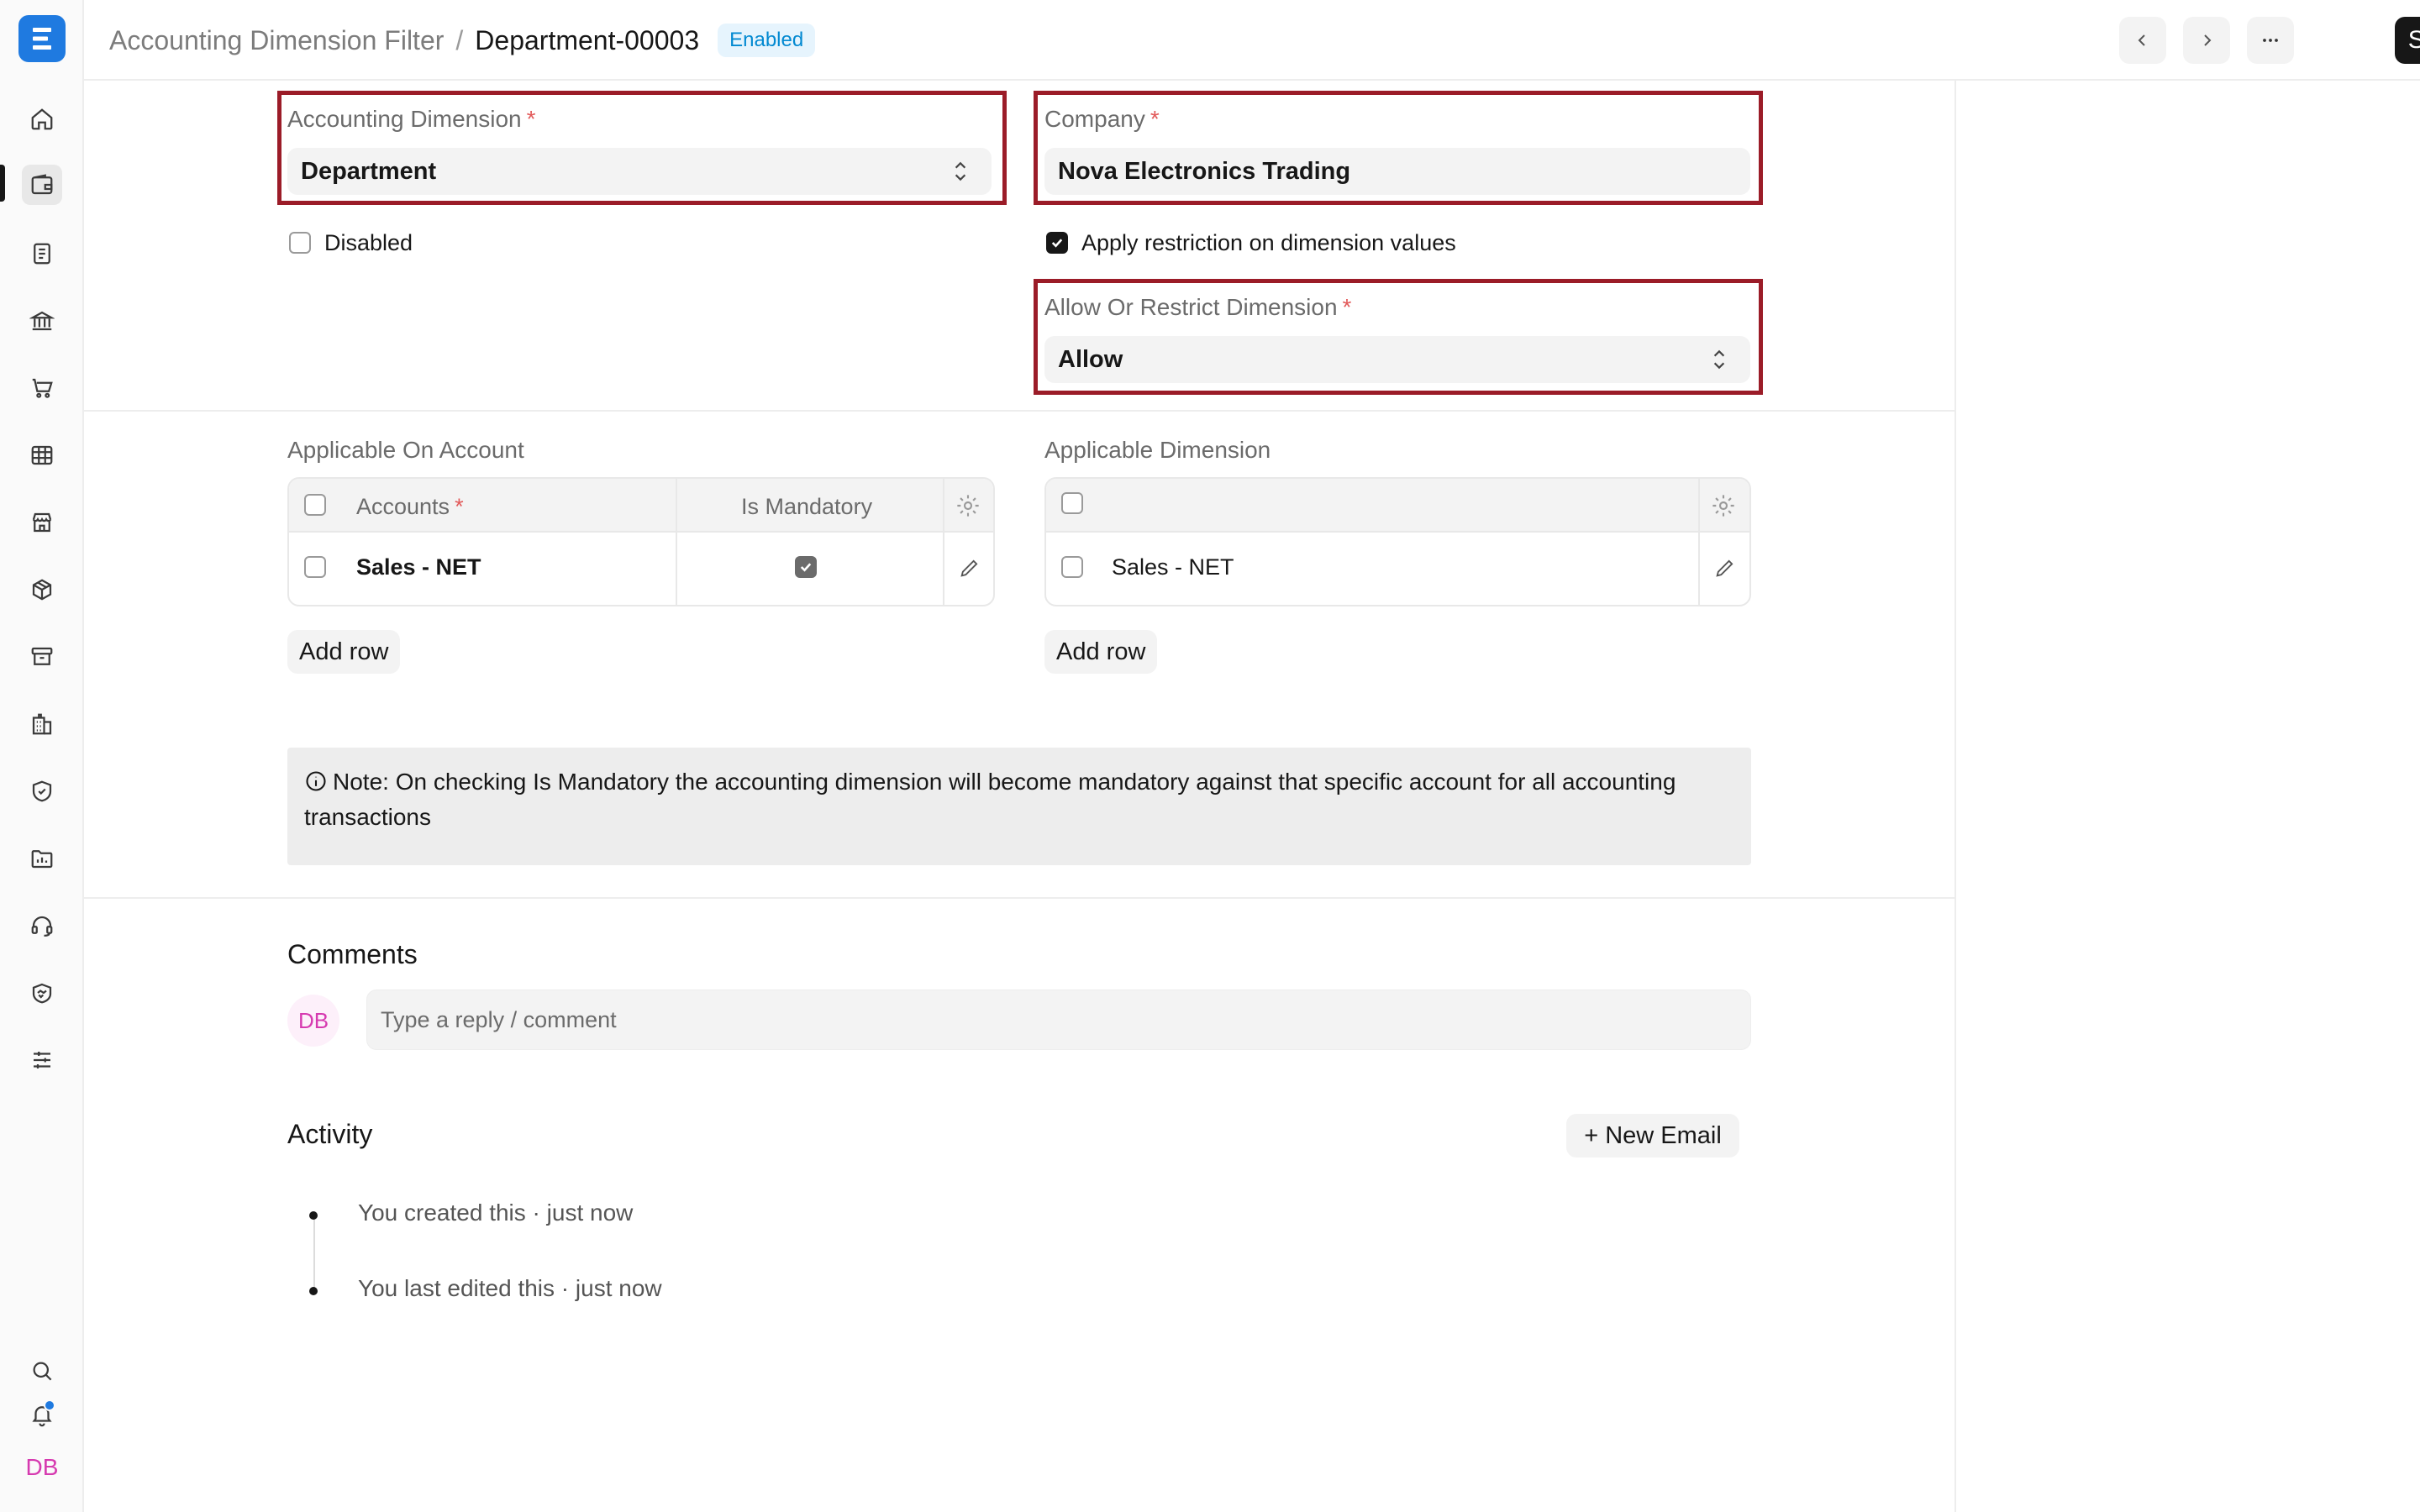 This screenshot has height=1512, width=2420. What do you see at coordinates (767, 40) in the screenshot?
I see `status-badge: Enabled` at bounding box center [767, 40].